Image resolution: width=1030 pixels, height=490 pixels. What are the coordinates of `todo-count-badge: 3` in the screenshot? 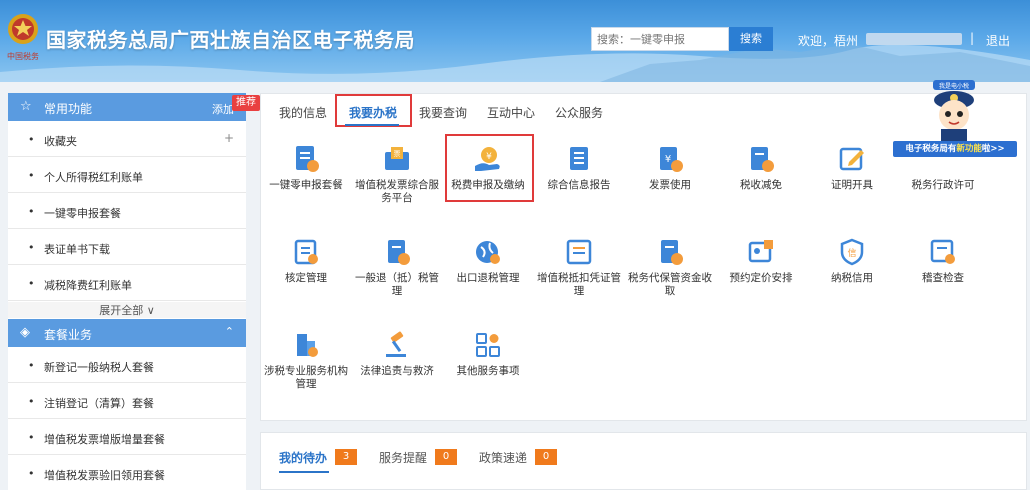 It's located at (346, 457).